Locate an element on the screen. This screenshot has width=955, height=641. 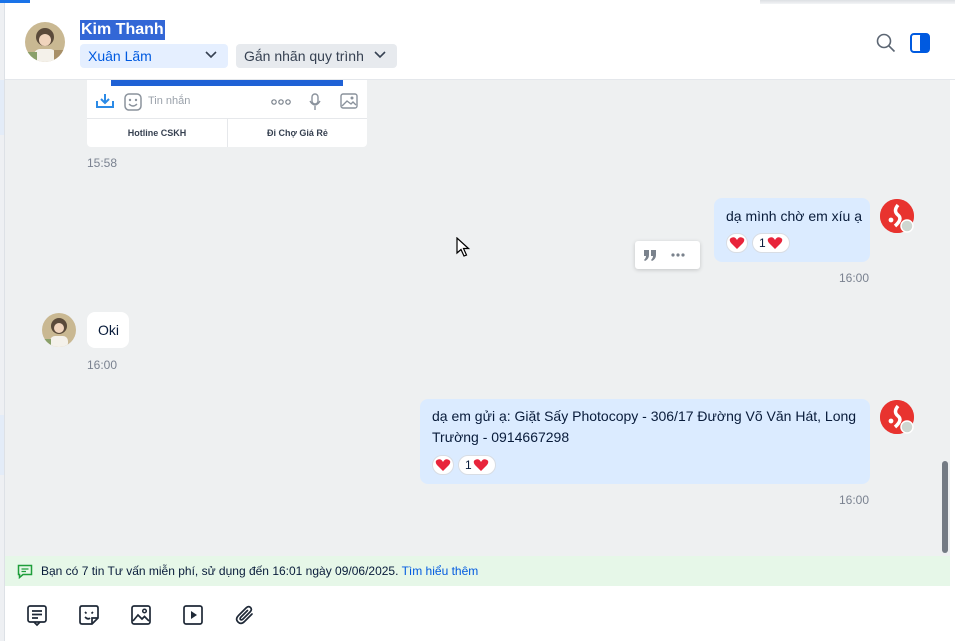
owner-dropdown: Xuân Lãm is located at coordinates (154, 56).